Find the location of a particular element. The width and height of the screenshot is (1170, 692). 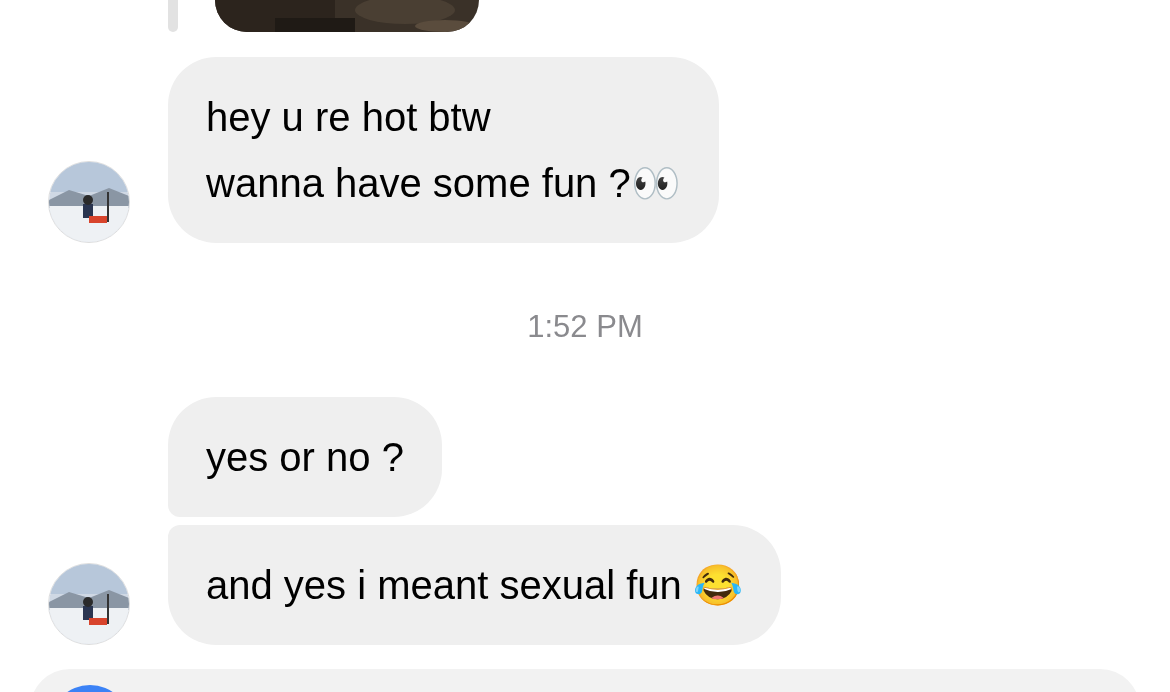

message-bubble: yes or no ? is located at coordinates (305, 457).